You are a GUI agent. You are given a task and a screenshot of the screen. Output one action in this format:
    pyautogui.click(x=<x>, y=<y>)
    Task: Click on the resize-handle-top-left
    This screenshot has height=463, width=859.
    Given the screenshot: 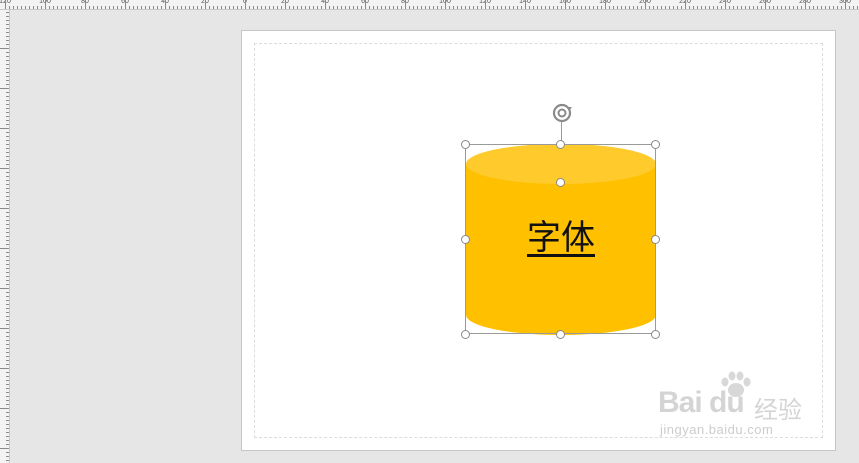 What is the action you would take?
    pyautogui.click(x=465, y=144)
    